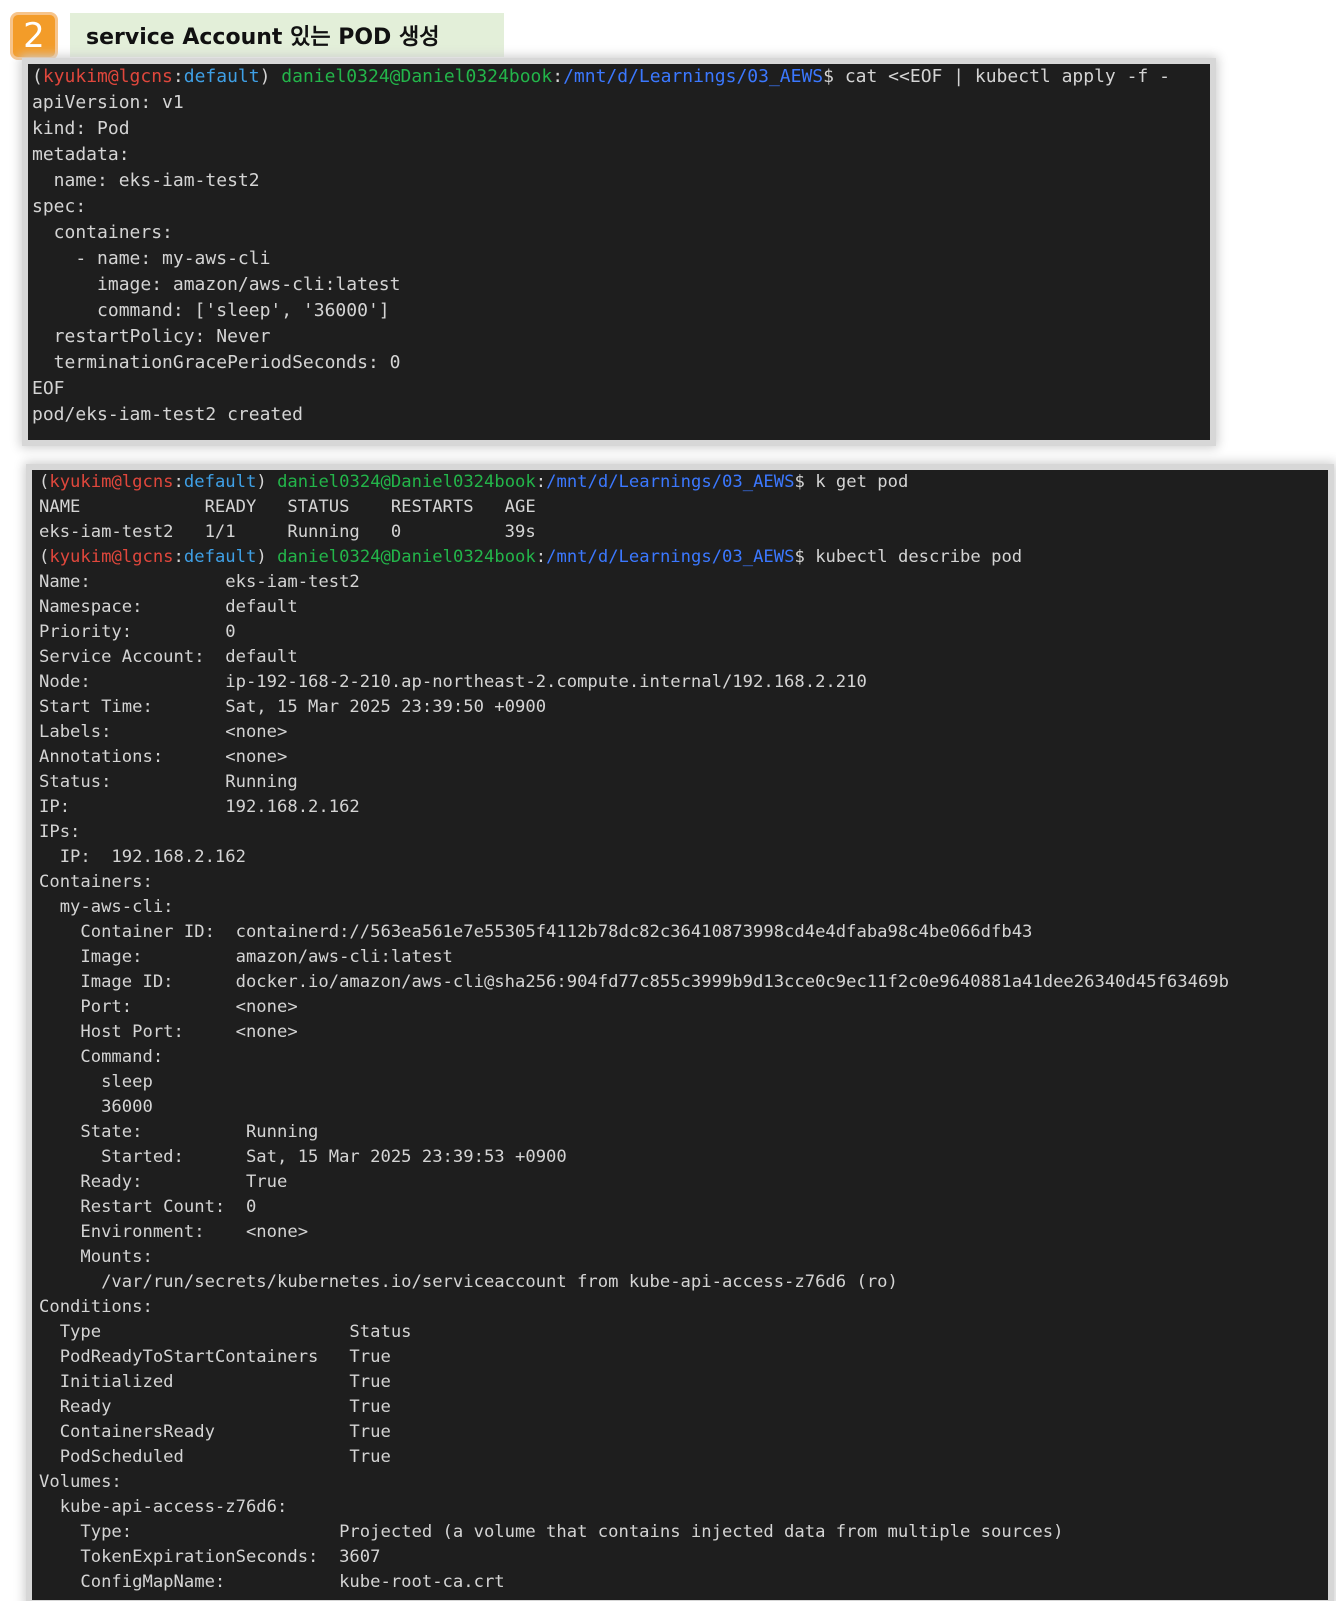 The height and width of the screenshot is (1601, 1336). What do you see at coordinates (168, 657) in the screenshot?
I see `output-line: Service Account: default` at bounding box center [168, 657].